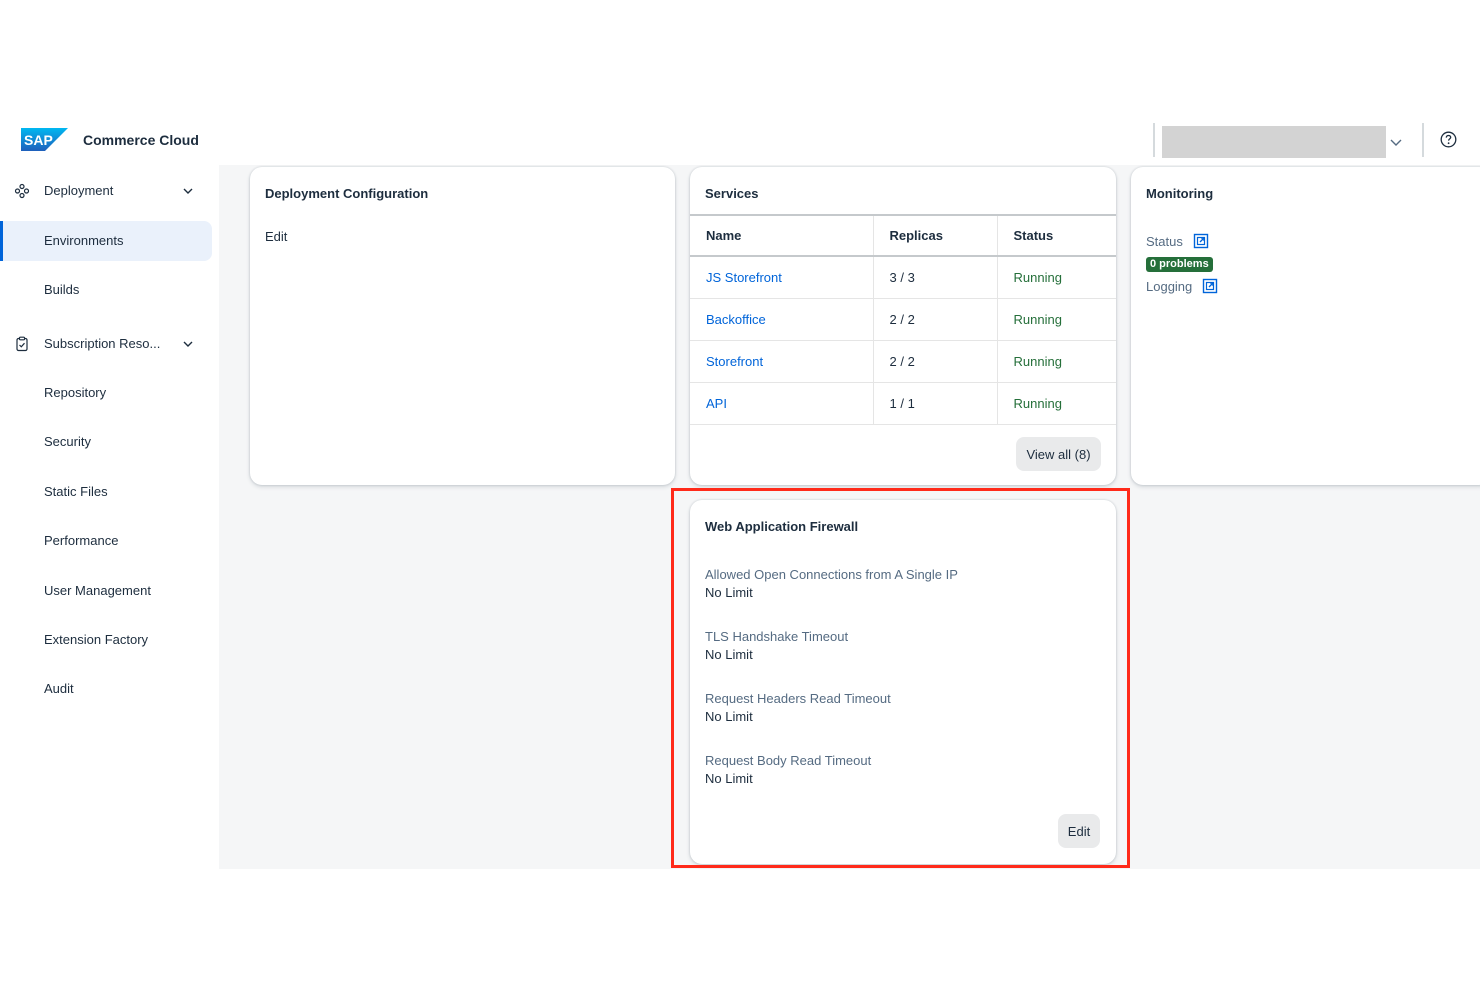 The height and width of the screenshot is (987, 1480). What do you see at coordinates (782, 526) in the screenshot?
I see `card-title: Web Application Firewall` at bounding box center [782, 526].